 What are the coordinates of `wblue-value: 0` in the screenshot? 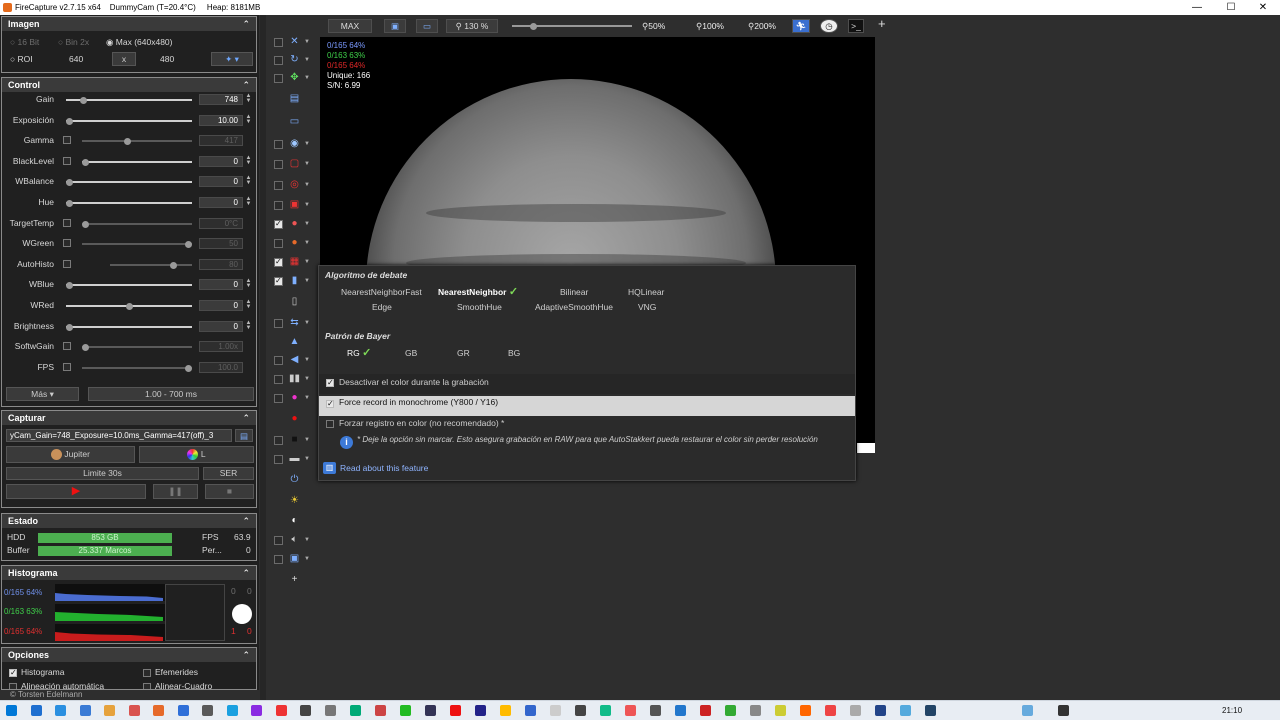 It's located at (221, 285).